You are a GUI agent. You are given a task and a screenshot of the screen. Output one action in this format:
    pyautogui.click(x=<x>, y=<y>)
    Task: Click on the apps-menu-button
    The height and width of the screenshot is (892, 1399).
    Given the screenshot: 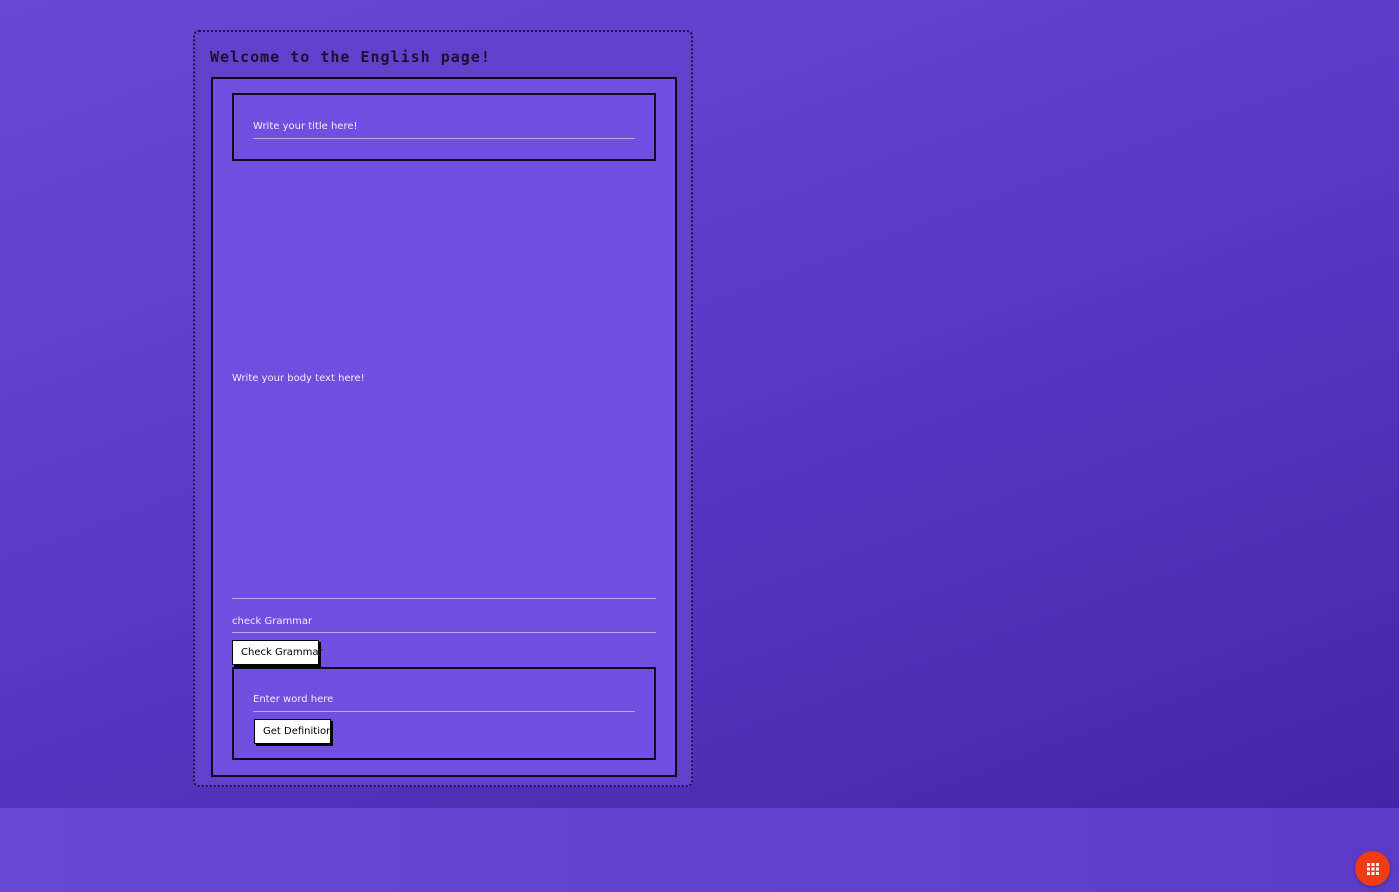 What is the action you would take?
    pyautogui.click(x=1372, y=868)
    